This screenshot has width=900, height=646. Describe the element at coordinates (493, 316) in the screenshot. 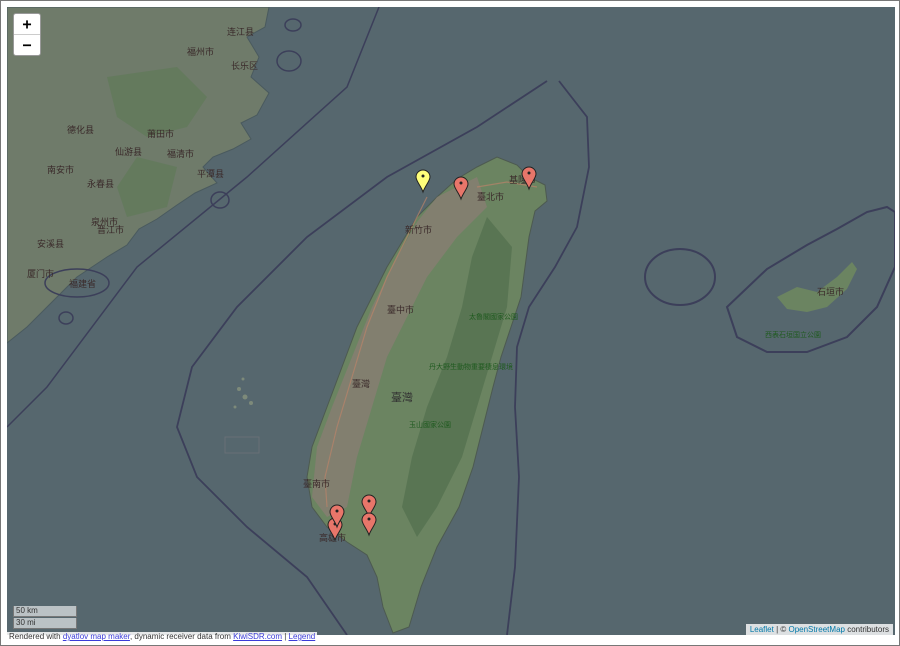

I see `label-taroko-park: 太魯閣國家公園` at that location.